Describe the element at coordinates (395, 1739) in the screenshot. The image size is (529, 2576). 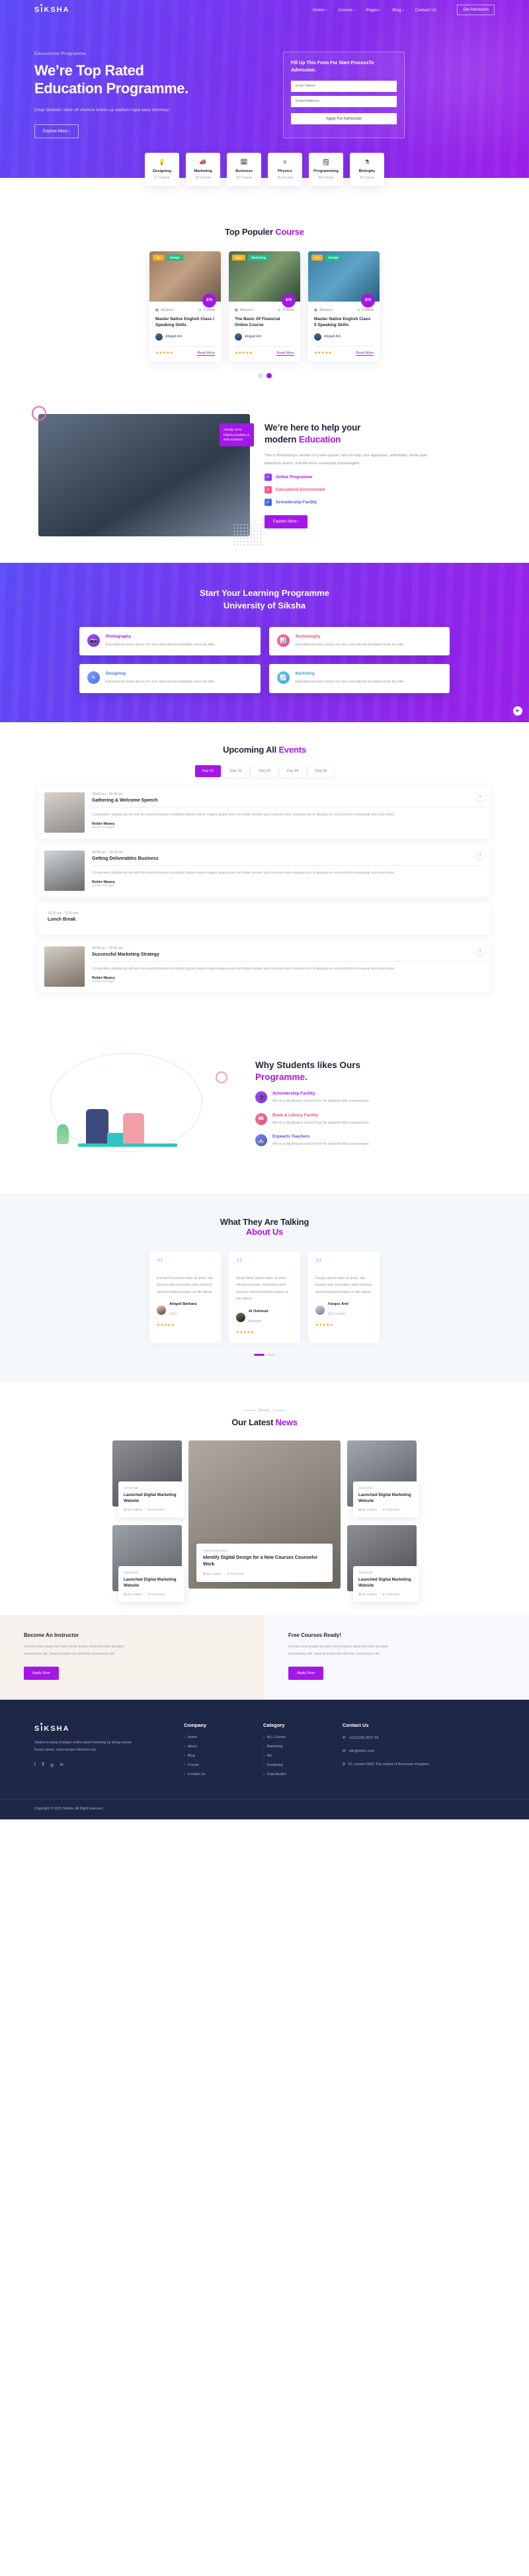
I see `footer-phone: ✆ +(111)256 3527 56` at that location.